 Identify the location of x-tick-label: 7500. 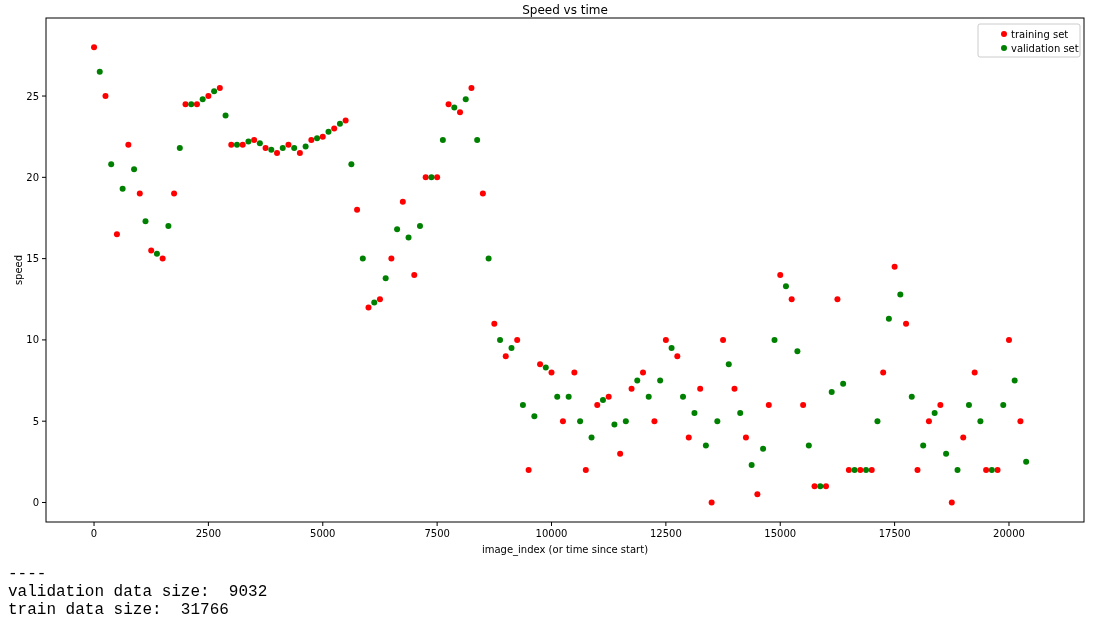
(437, 533).